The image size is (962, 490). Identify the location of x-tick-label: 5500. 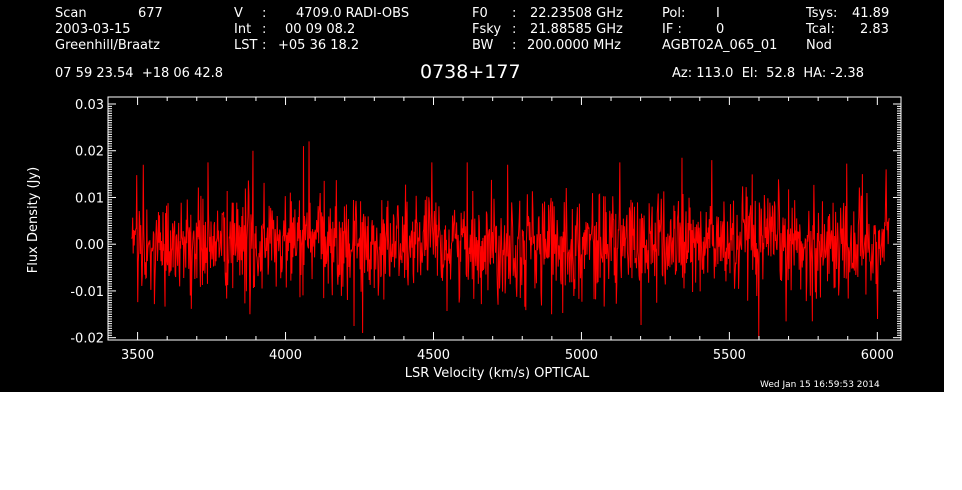
(729, 355).